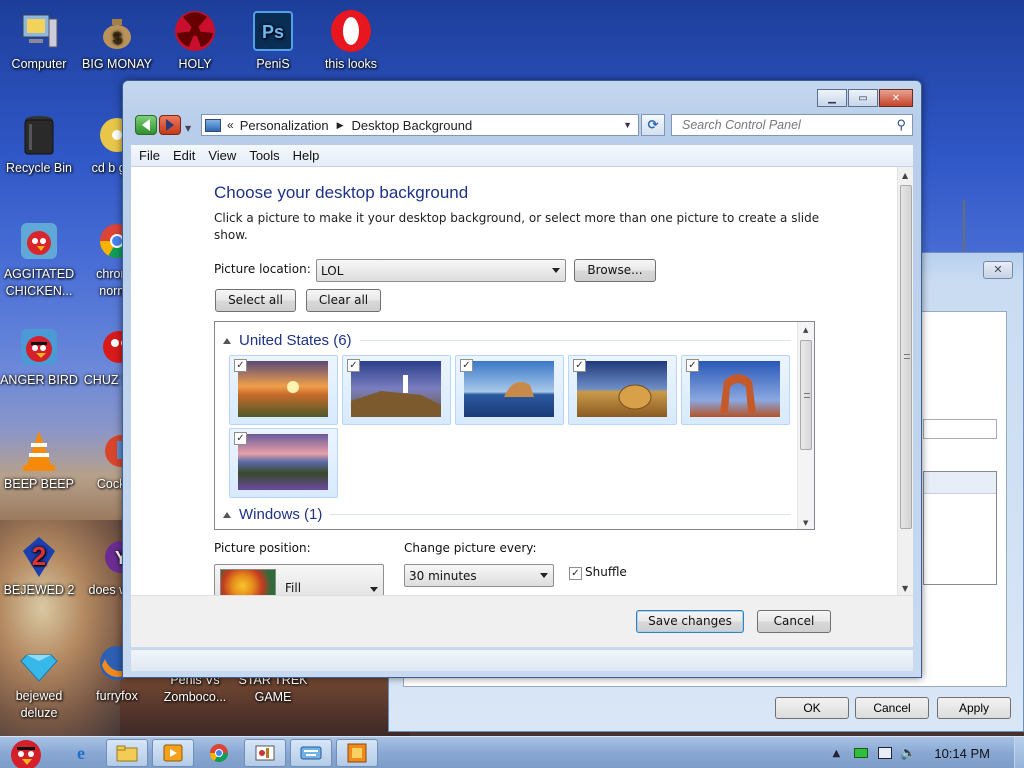  I want to click on navigation-buttons: ▼, so click(163, 125).